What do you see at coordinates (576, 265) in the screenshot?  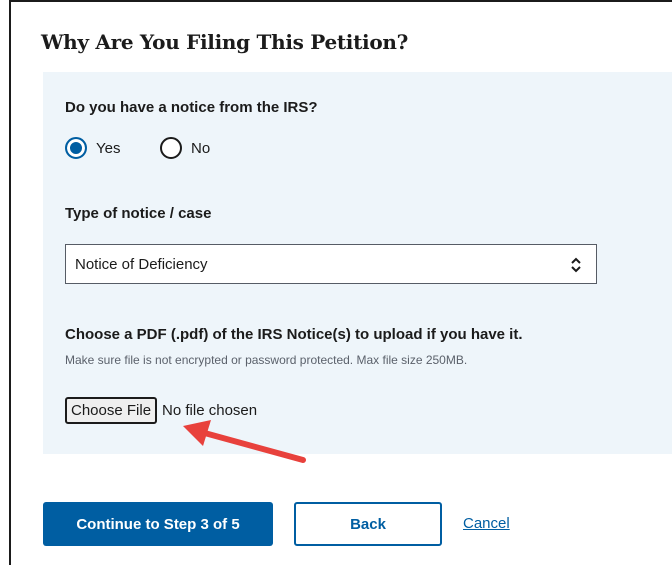 I see `chevron-up-down-icon` at bounding box center [576, 265].